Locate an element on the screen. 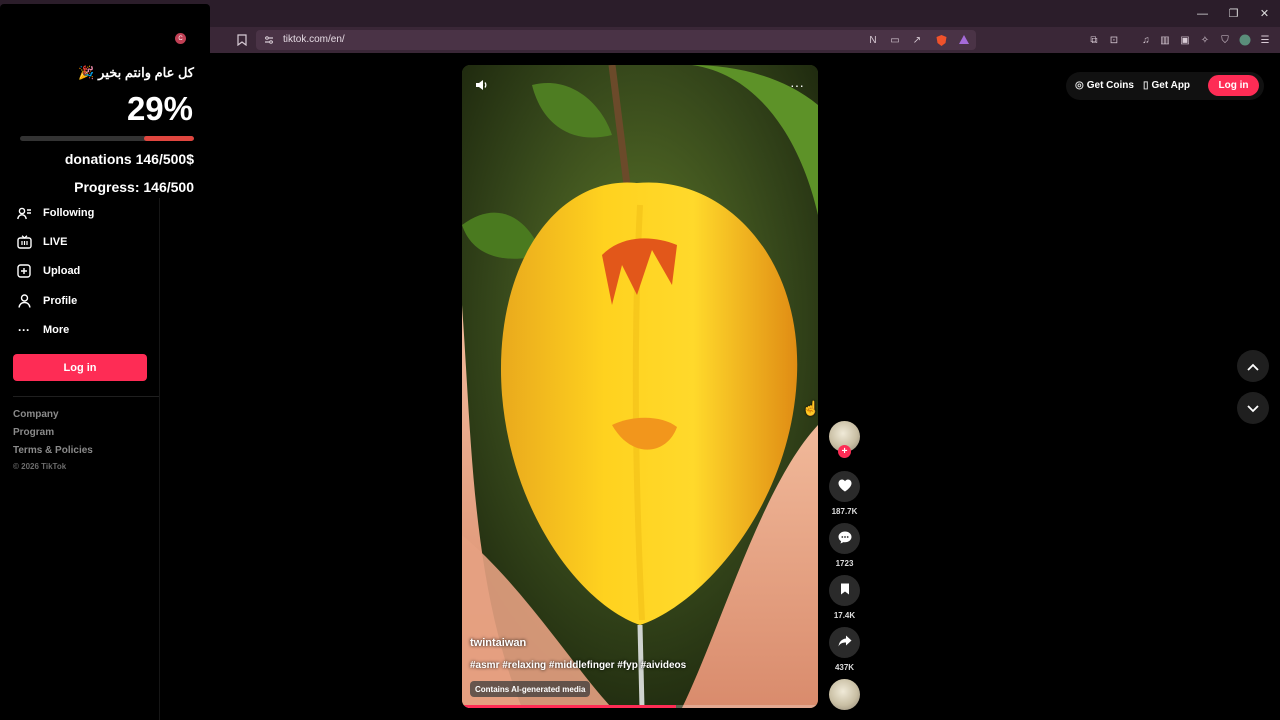 The width and height of the screenshot is (1280, 720). phone-icon: ▯ is located at coordinates (1146, 85).